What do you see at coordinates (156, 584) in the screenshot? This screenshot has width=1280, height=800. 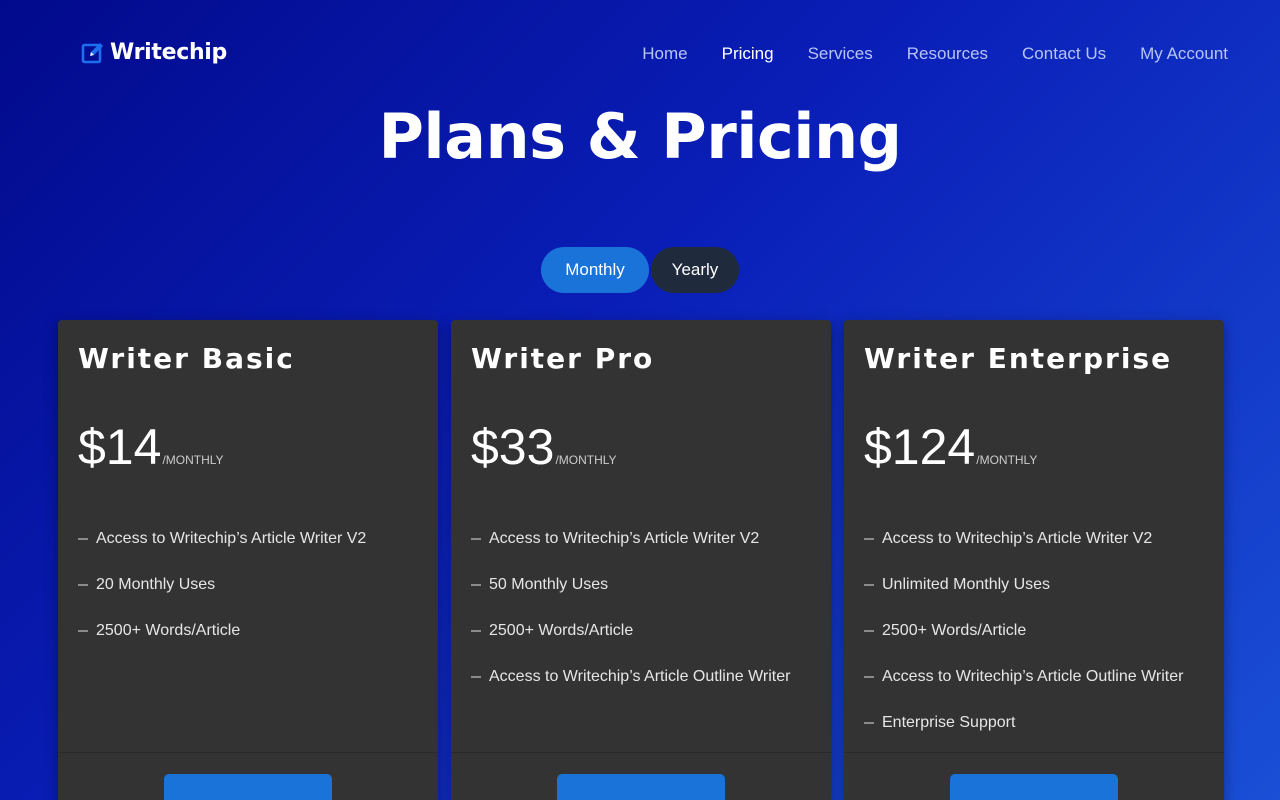 I see `feature-text: 20 Monthly Uses` at bounding box center [156, 584].